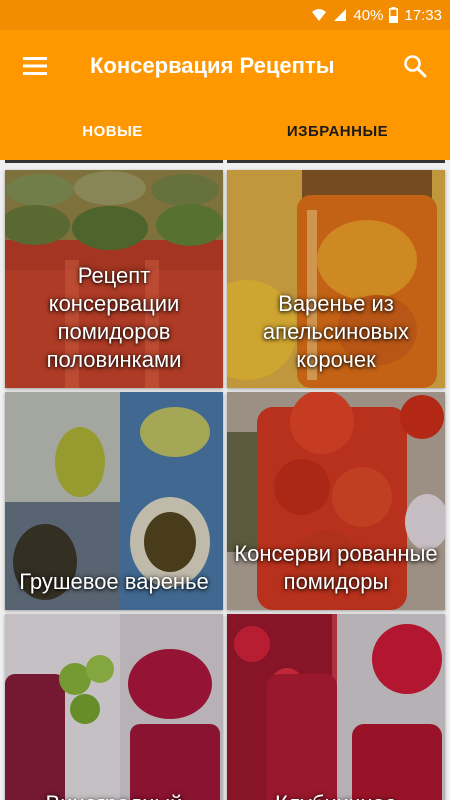  Describe the element at coordinates (114, 581) in the screenshot. I see `recipe-caption: Грушевое варенье` at that location.